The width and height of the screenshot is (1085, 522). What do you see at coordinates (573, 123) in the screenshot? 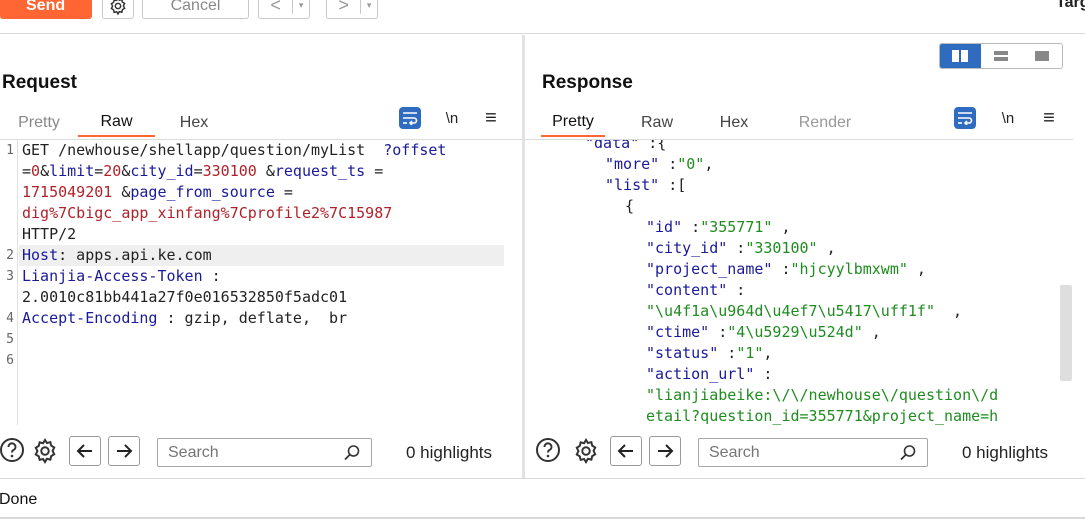
I see `response-tab-pretty: Pretty` at bounding box center [573, 123].